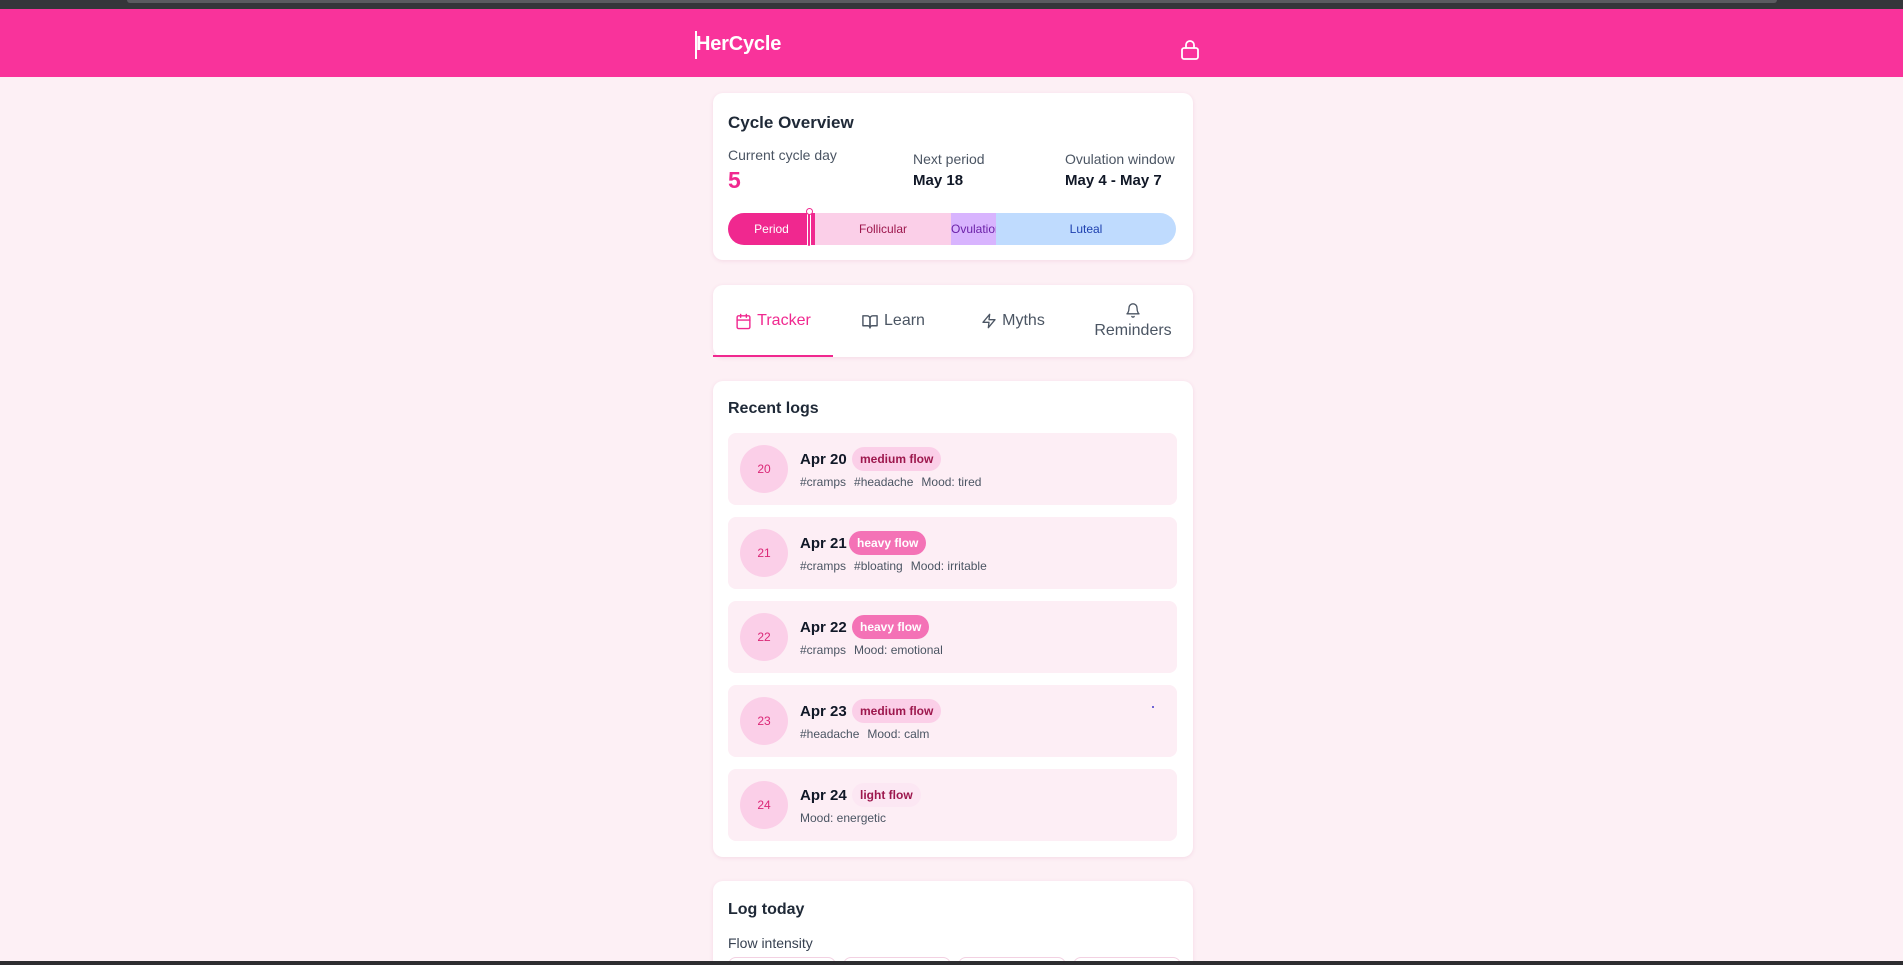  What do you see at coordinates (764, 637) in the screenshot?
I see `log-day-circle: 22` at bounding box center [764, 637].